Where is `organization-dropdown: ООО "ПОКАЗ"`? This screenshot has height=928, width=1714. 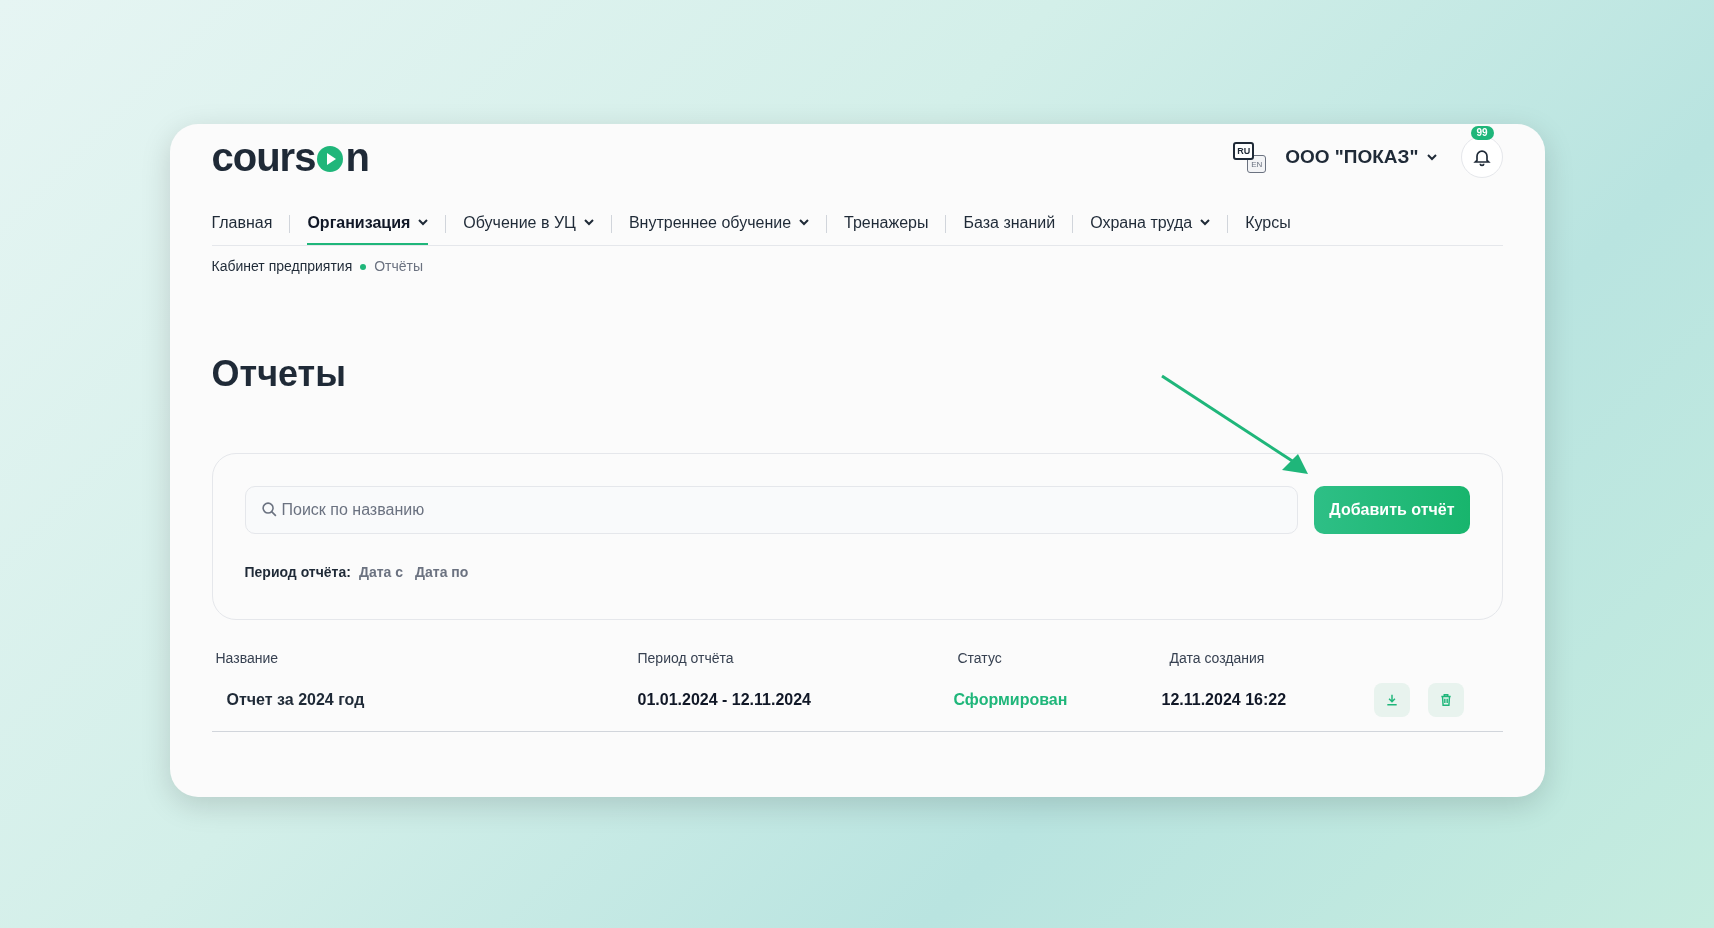
organization-dropdown: ООО "ПОКАЗ" is located at coordinates (1361, 157).